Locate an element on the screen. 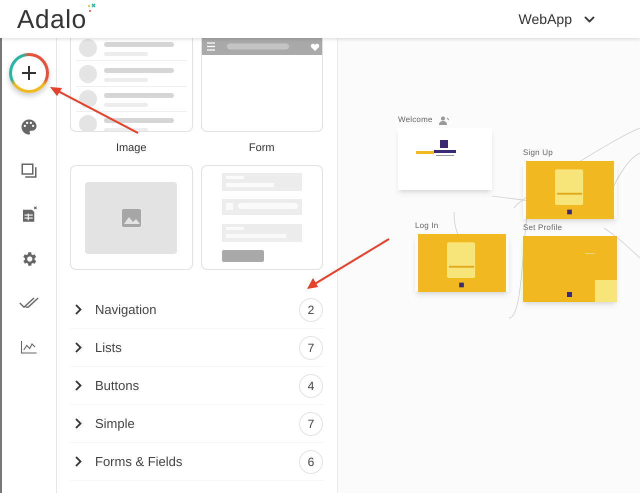 The width and height of the screenshot is (640, 493). app-switcher: WebApp is located at coordinates (556, 19).